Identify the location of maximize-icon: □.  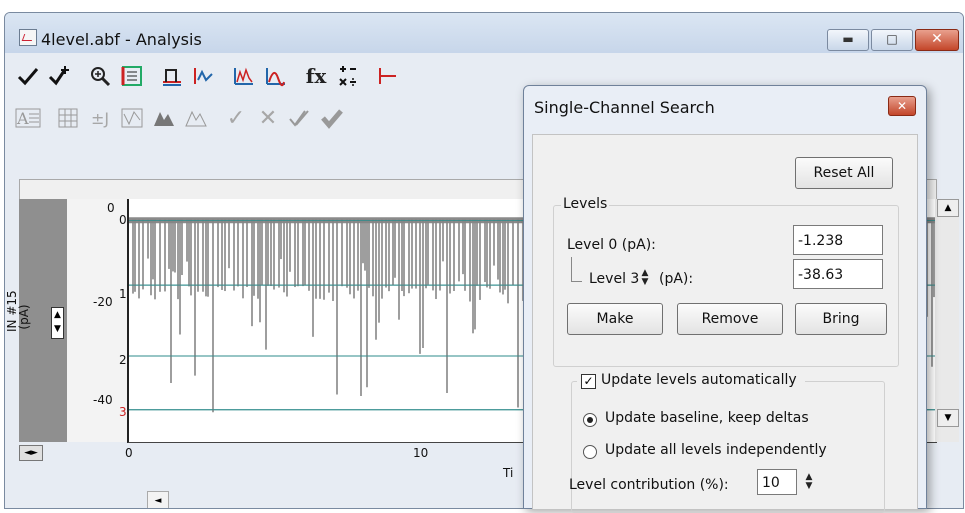
(892, 39).